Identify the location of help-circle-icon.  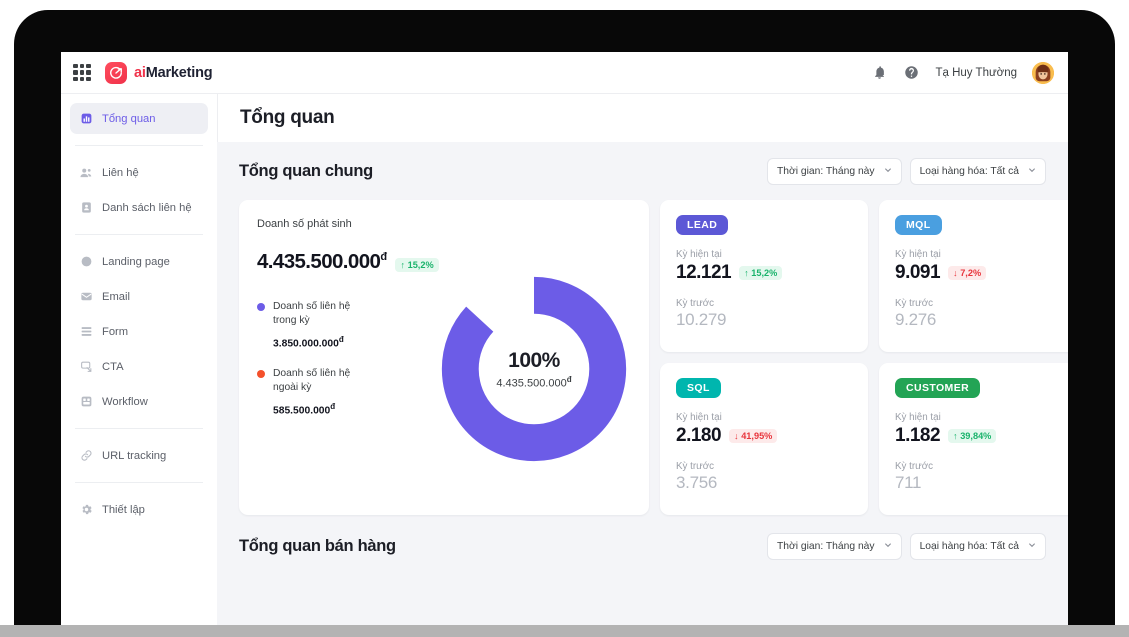
(911, 72).